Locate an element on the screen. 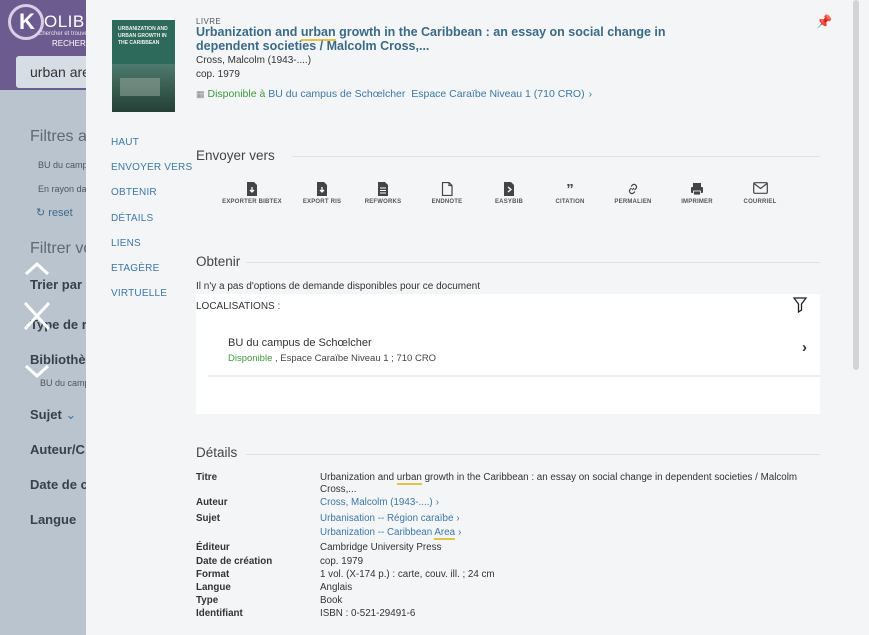 Image resolution: width=869 pixels, height=635 pixels. availability-status: Disponible à is located at coordinates (236, 94).